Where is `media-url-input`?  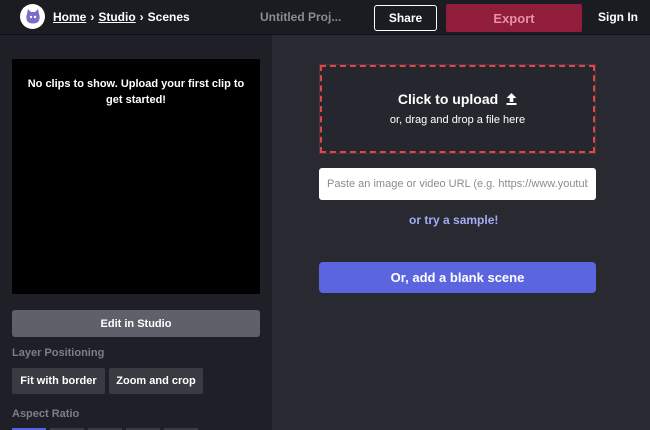
media-url-input is located at coordinates (457, 184).